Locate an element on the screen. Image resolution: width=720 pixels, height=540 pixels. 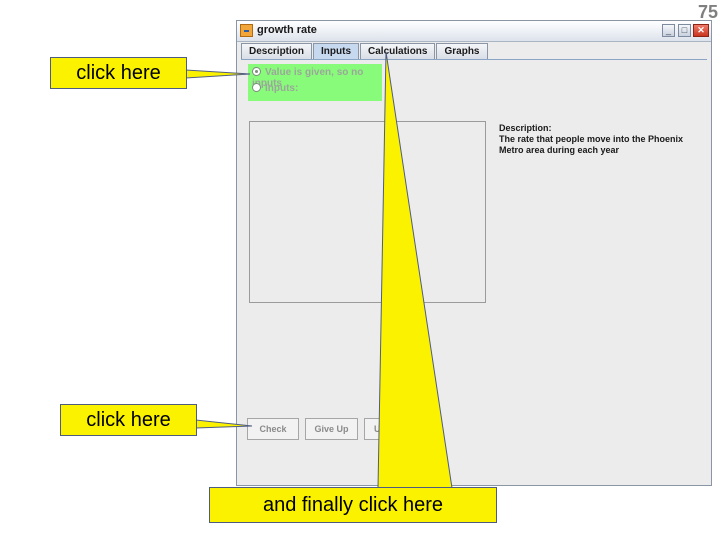
pointer-middle-callout is located at coordinates (224, 424).